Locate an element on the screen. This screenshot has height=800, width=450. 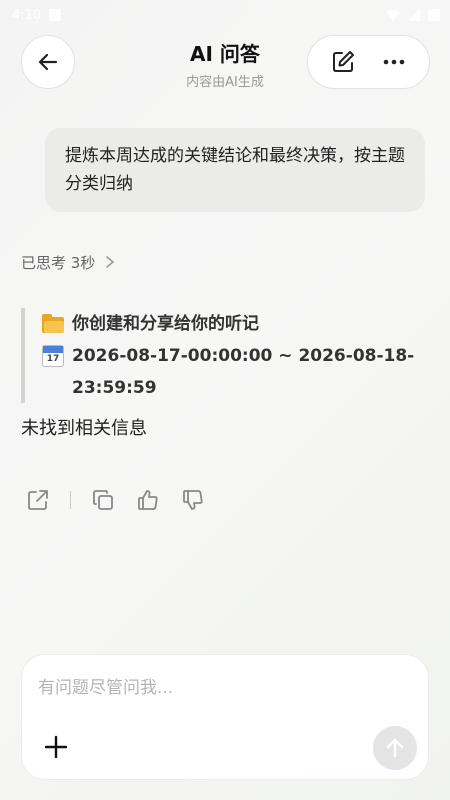
signal-icon is located at coordinates (414, 15).